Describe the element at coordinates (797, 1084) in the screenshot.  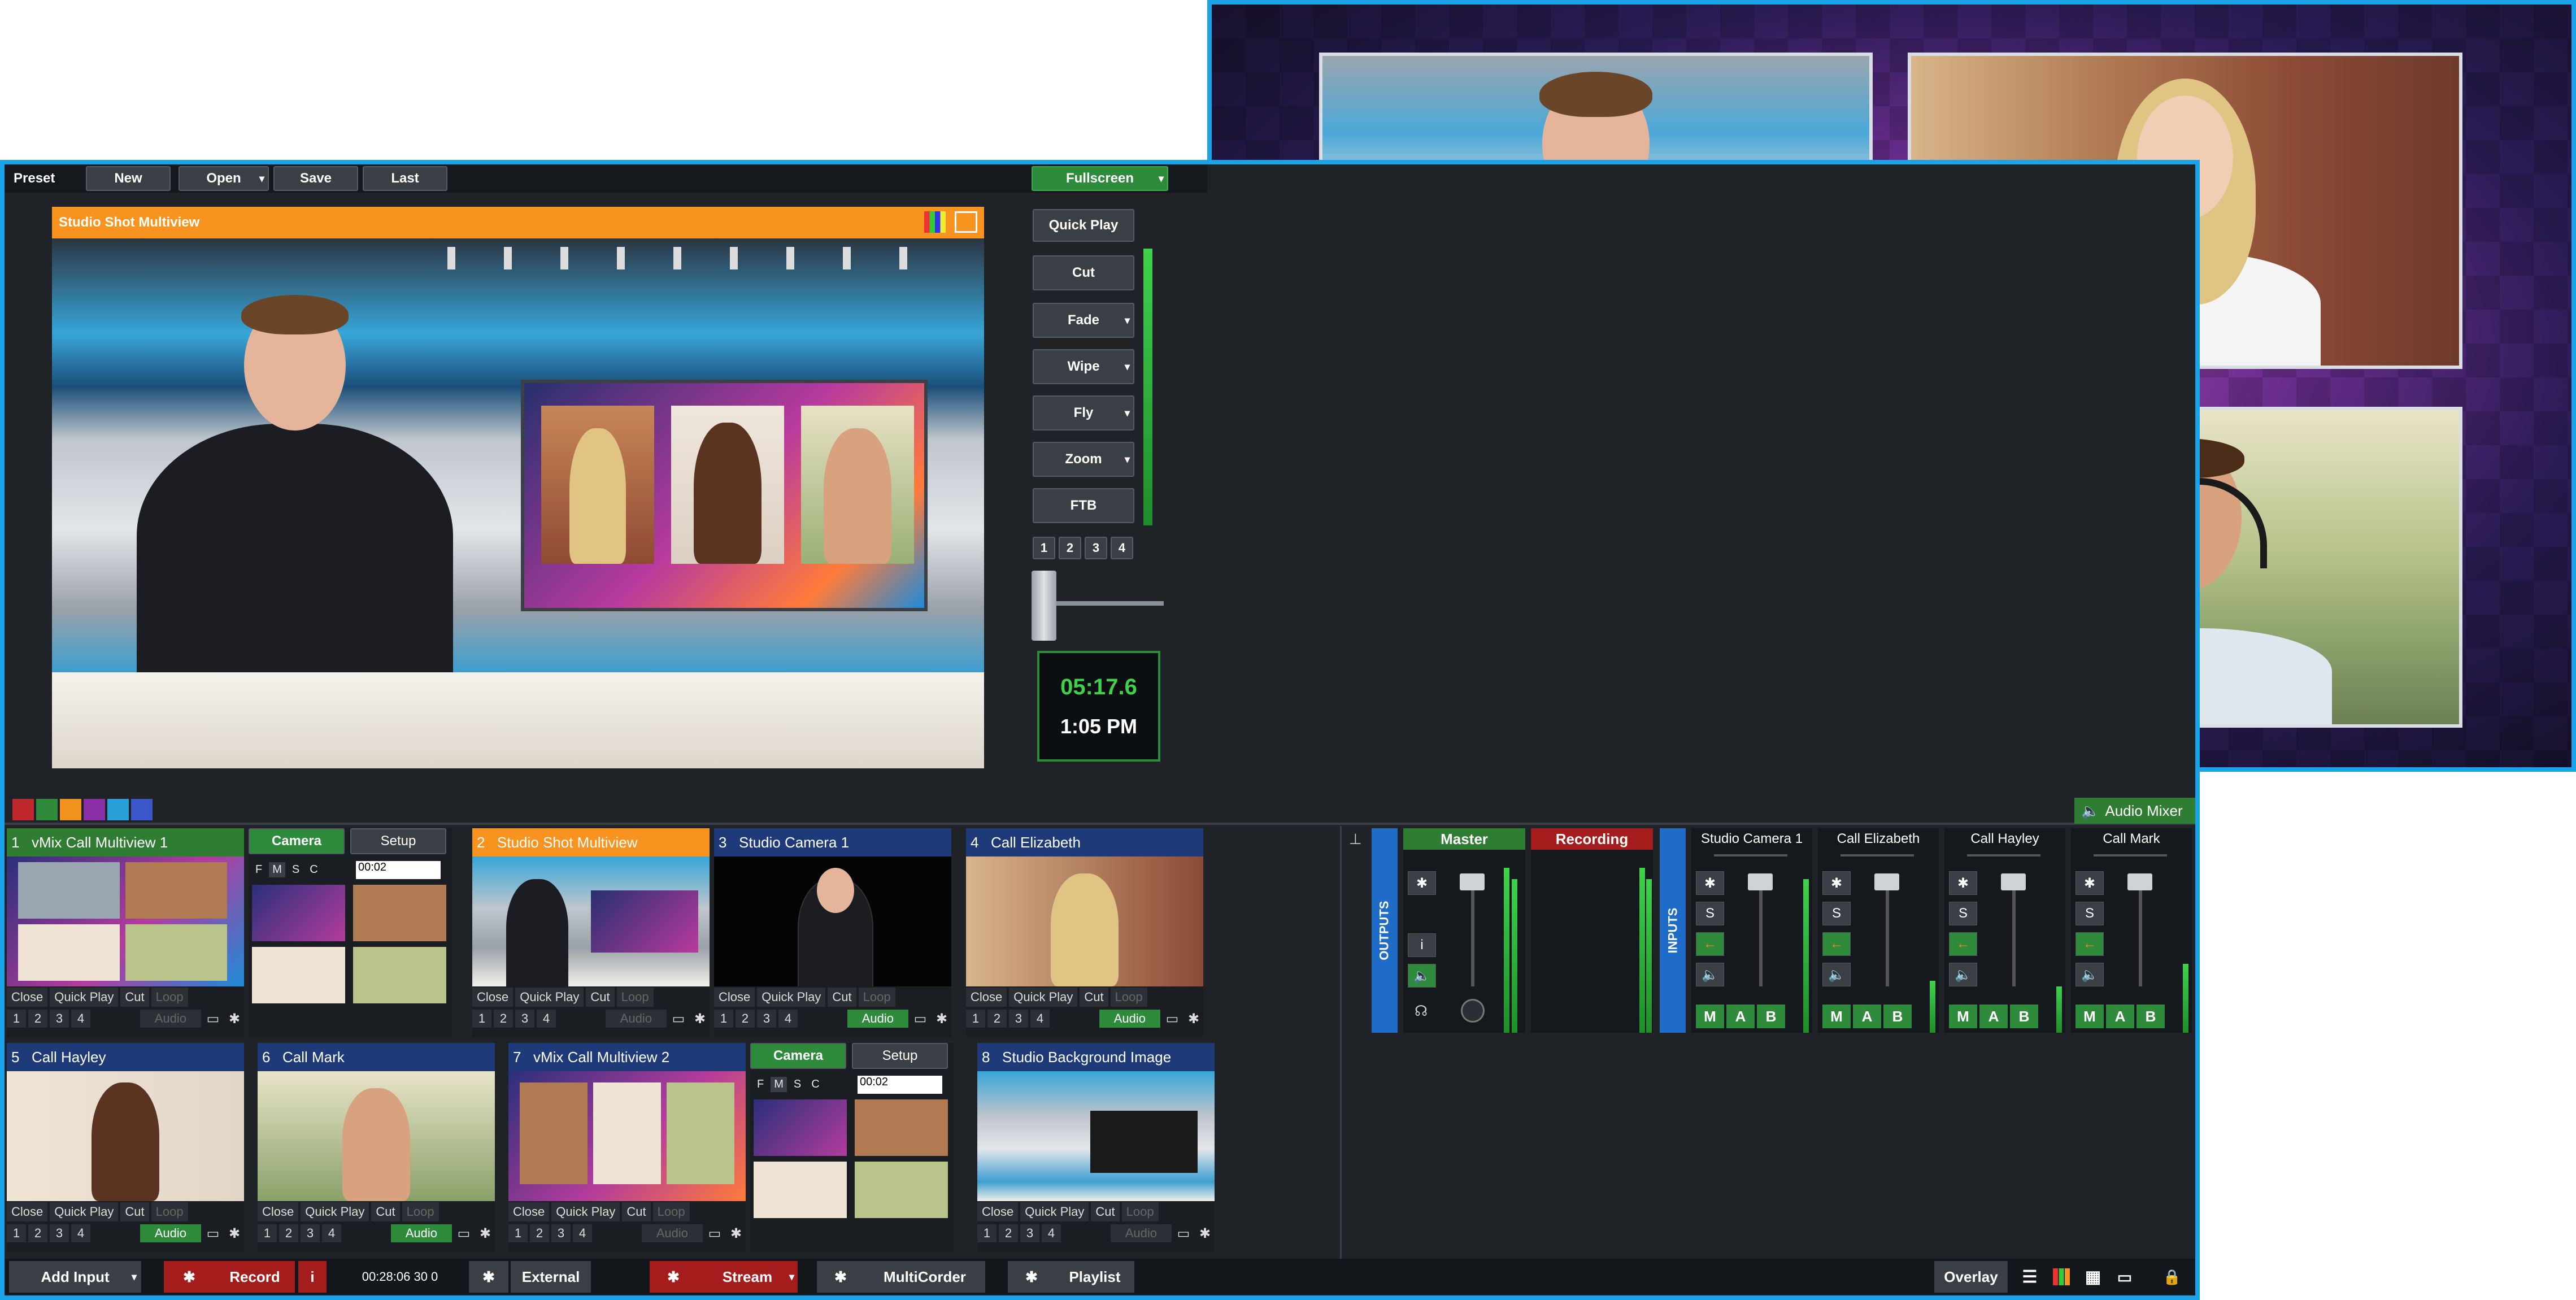
I see `mode-s: S` at that location.